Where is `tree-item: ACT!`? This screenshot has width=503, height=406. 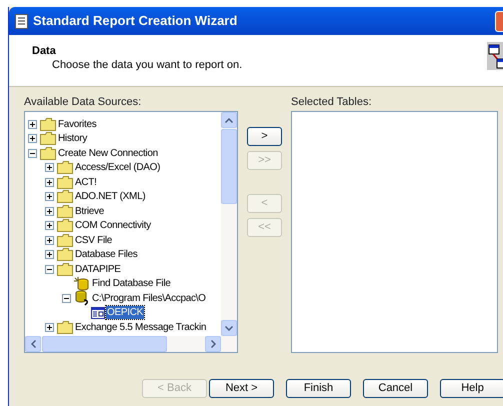
tree-item: ACT! is located at coordinates (86, 182).